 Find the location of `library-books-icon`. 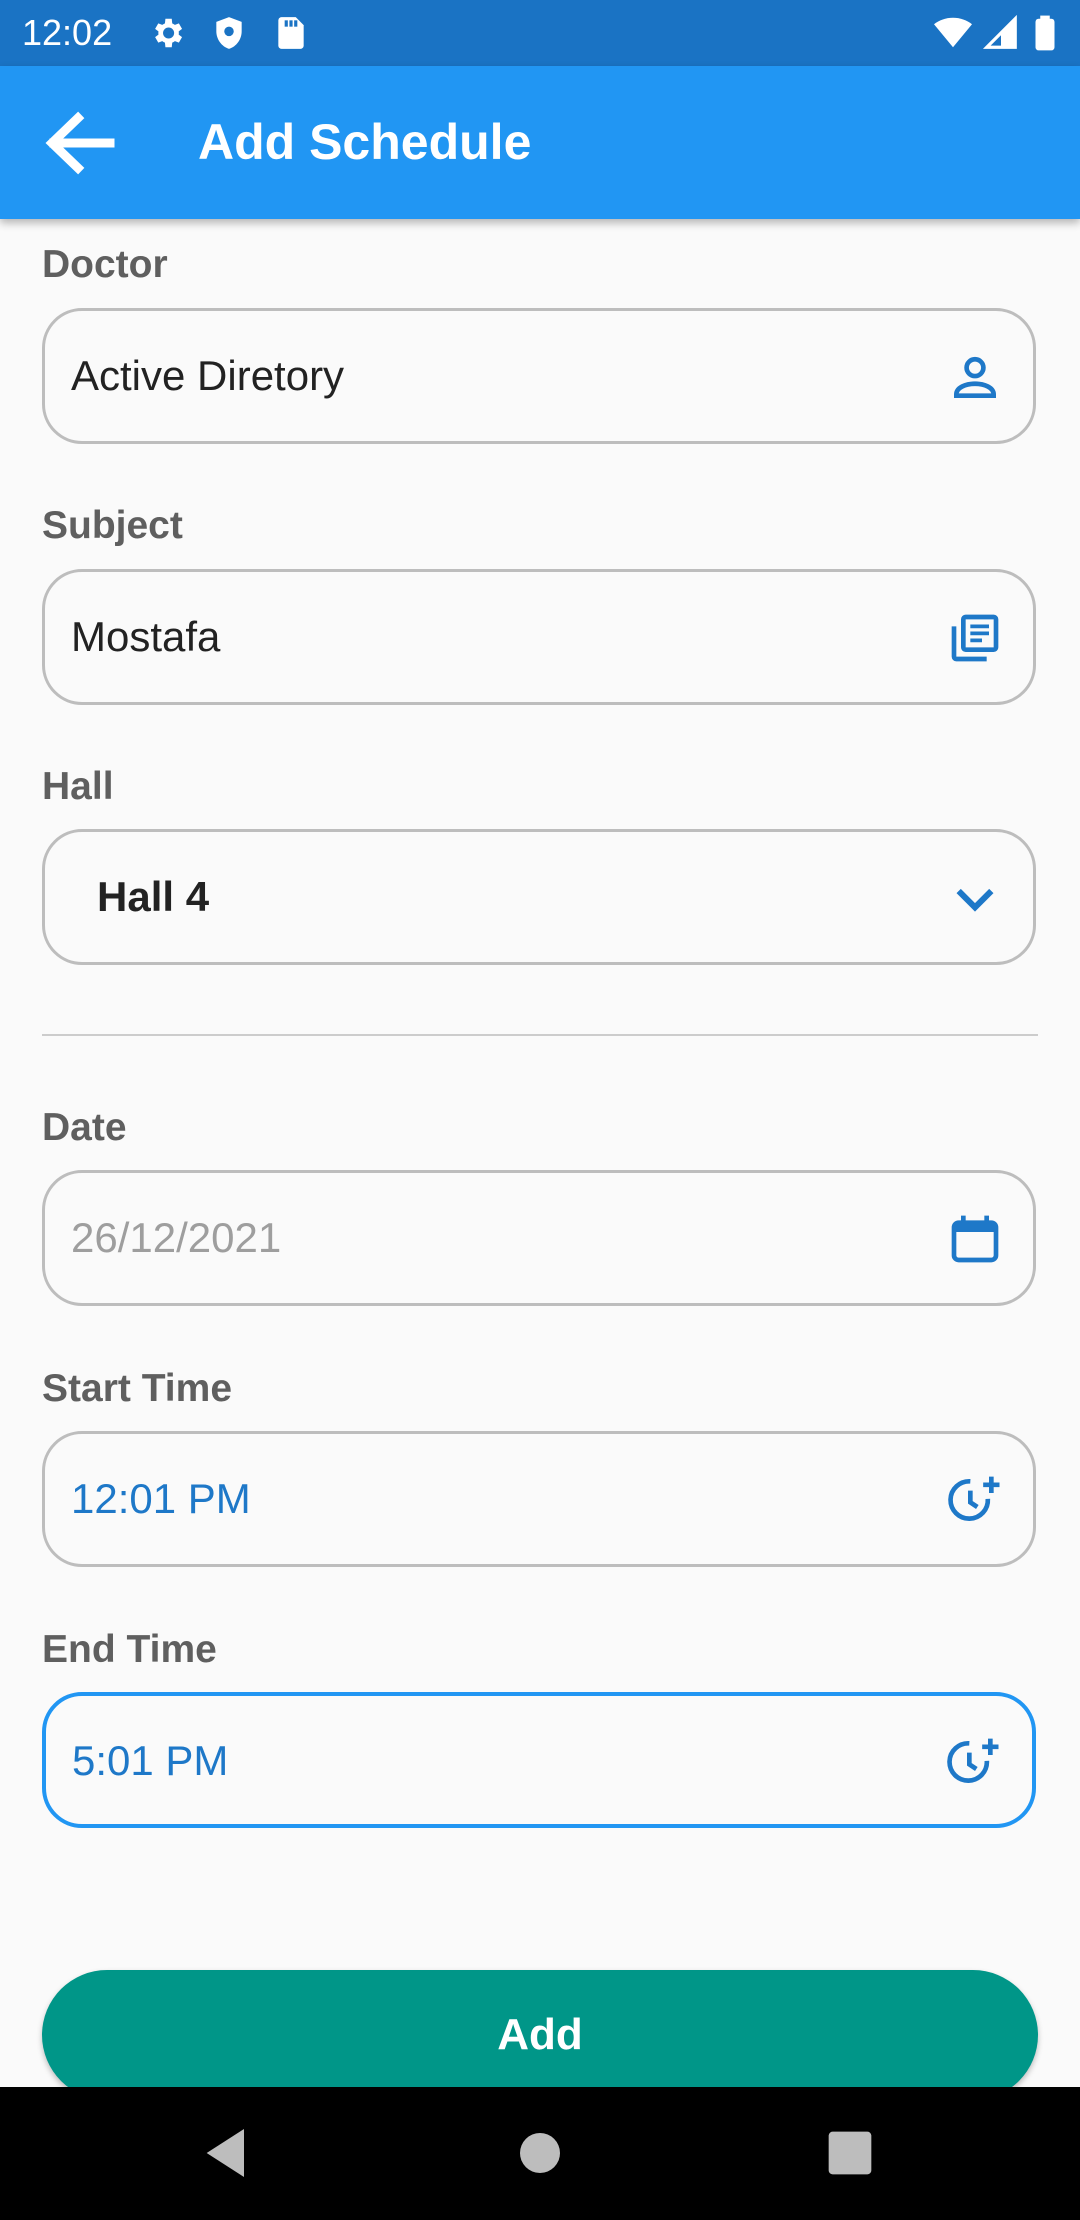

library-books-icon is located at coordinates (975, 638).